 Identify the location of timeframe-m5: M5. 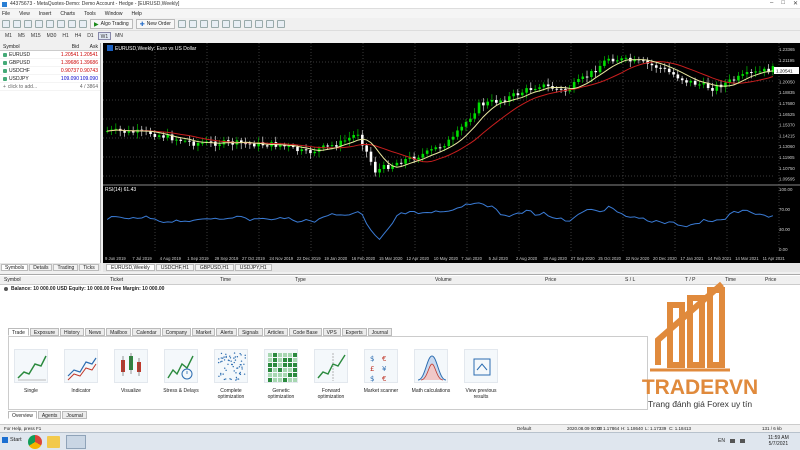
(21, 36).